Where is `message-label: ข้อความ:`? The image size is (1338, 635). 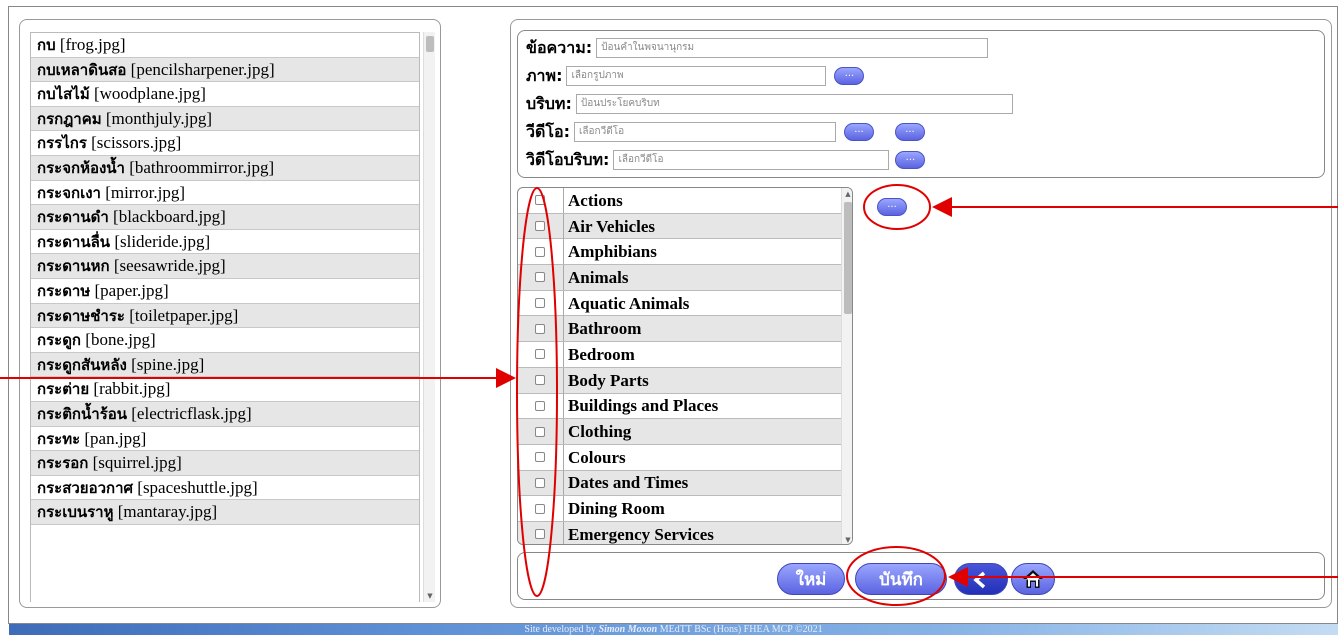
message-label: ข้อความ: is located at coordinates (559, 47).